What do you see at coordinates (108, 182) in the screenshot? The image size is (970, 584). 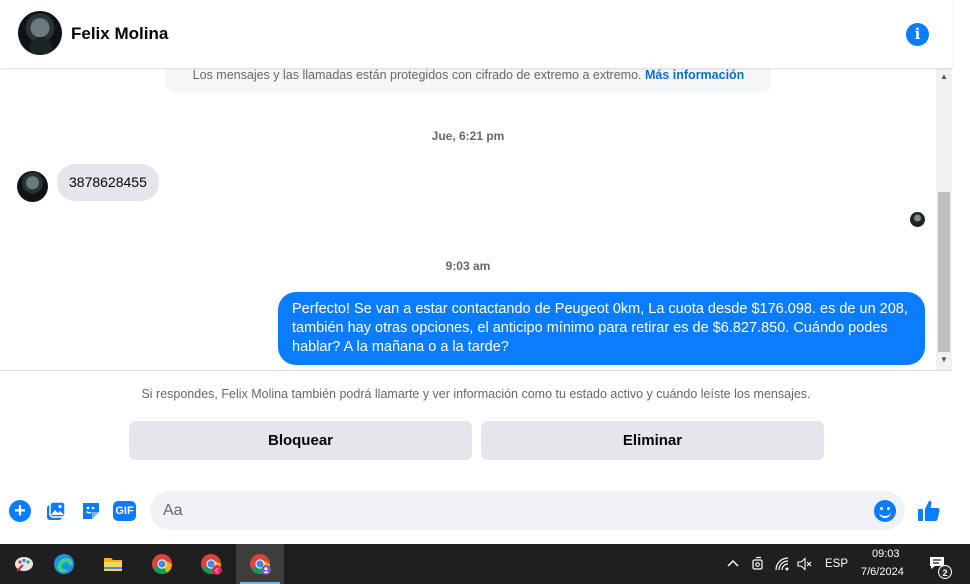 I see `incoming-message-bubble: 3878628455` at bounding box center [108, 182].